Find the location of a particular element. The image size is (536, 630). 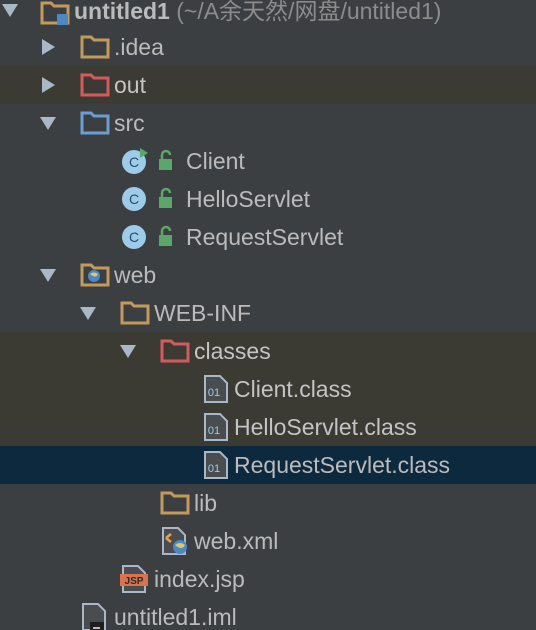

tree-item-label: web is located at coordinates (135, 275).